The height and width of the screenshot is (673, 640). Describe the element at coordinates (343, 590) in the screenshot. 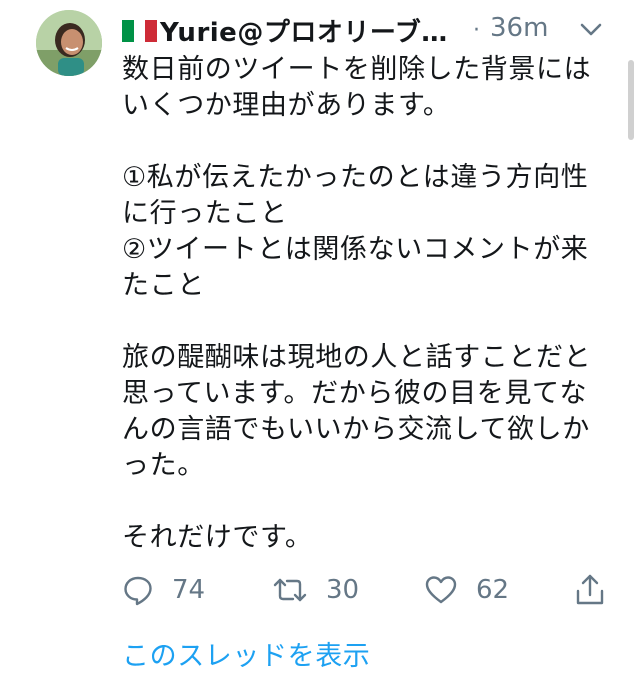

I see `retweet-count: 30` at that location.